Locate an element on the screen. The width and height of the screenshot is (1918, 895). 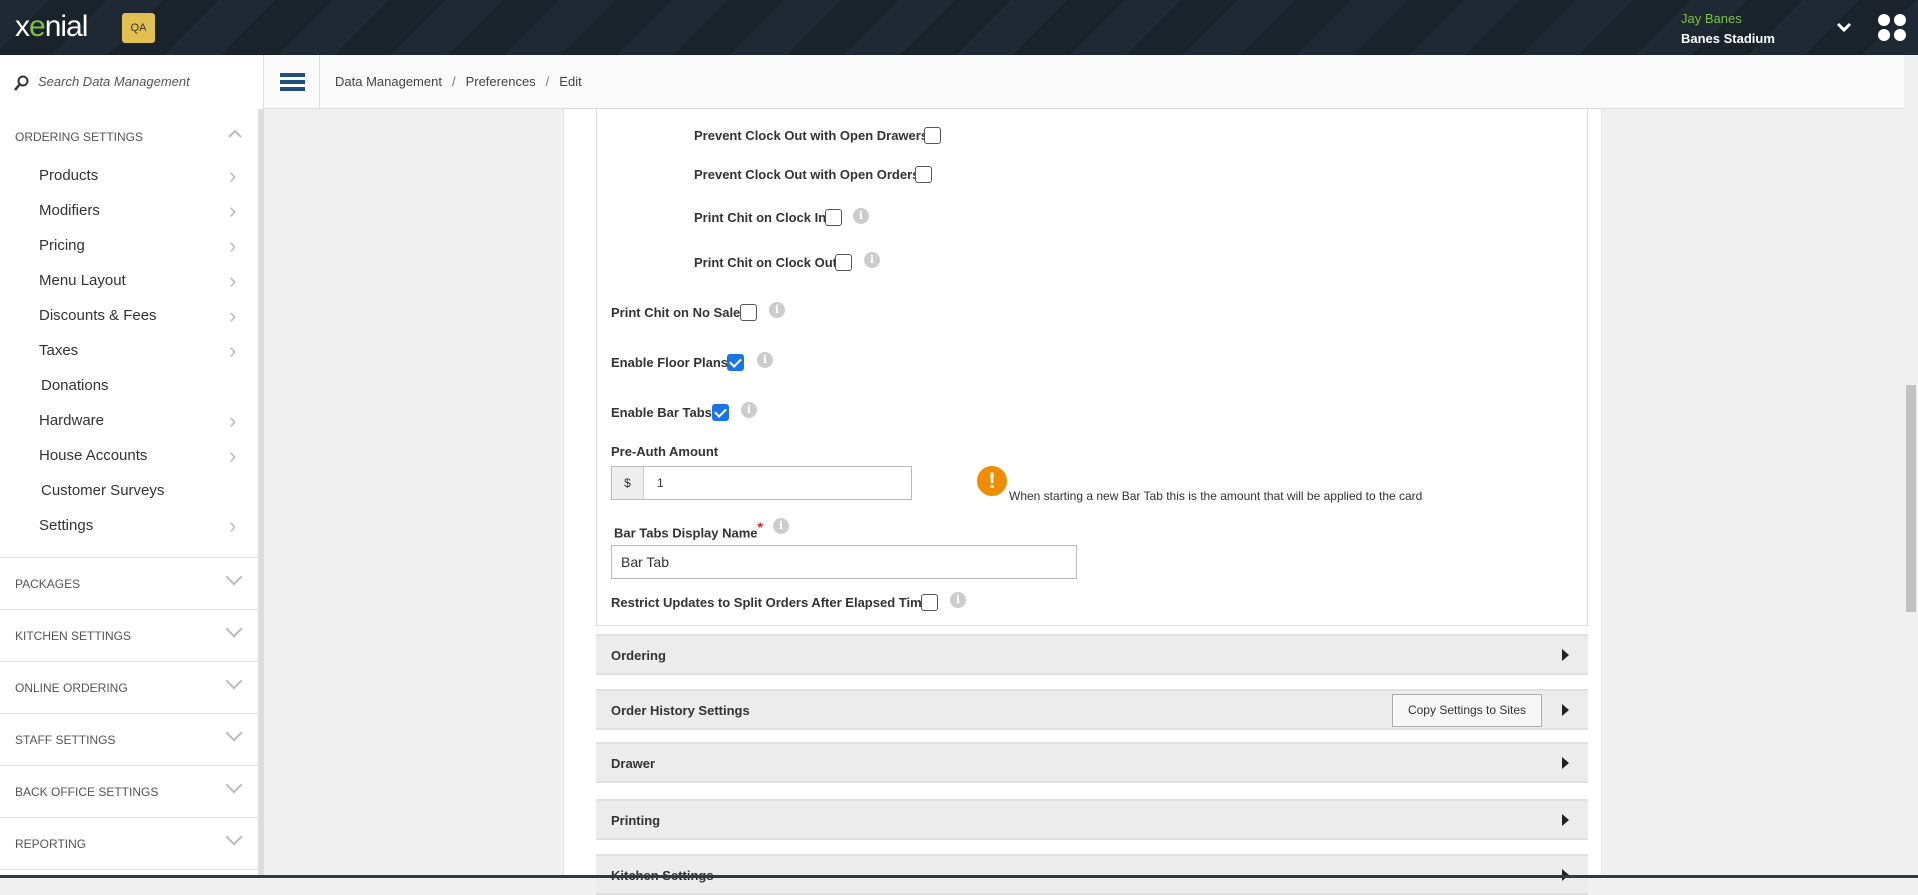
sidebar-section: BACK OFFICE SETTINGS is located at coordinates (86, 792).